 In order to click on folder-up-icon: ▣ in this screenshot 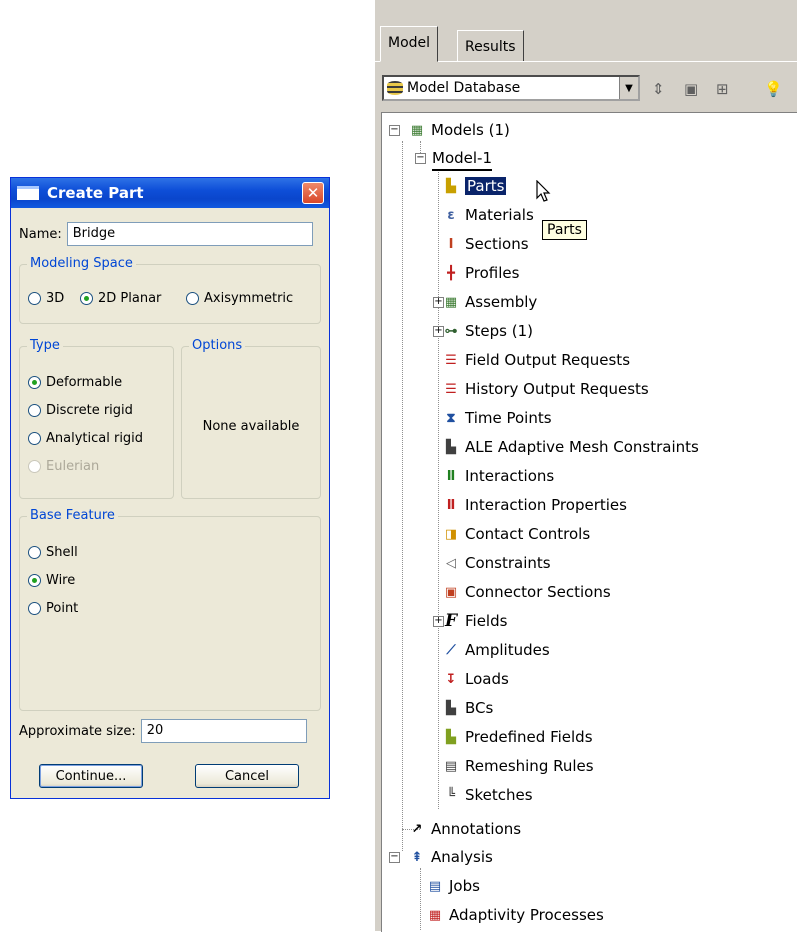, I will do `click(691, 89)`.